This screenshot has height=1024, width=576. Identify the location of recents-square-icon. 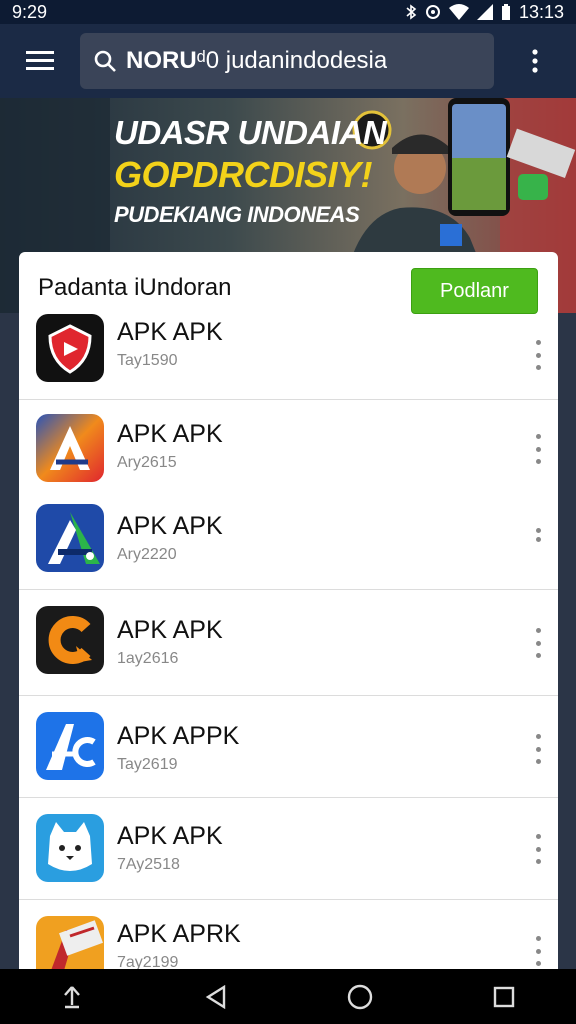
(504, 996).